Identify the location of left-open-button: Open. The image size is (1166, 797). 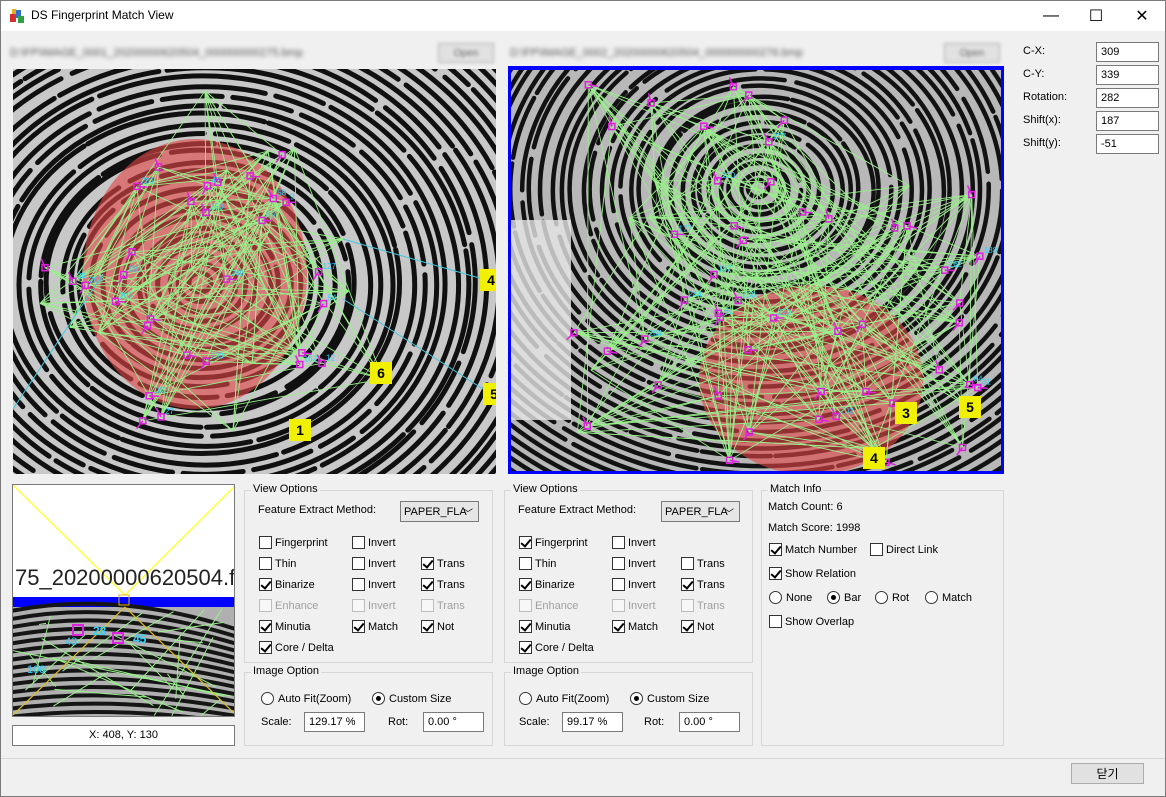
(466, 53).